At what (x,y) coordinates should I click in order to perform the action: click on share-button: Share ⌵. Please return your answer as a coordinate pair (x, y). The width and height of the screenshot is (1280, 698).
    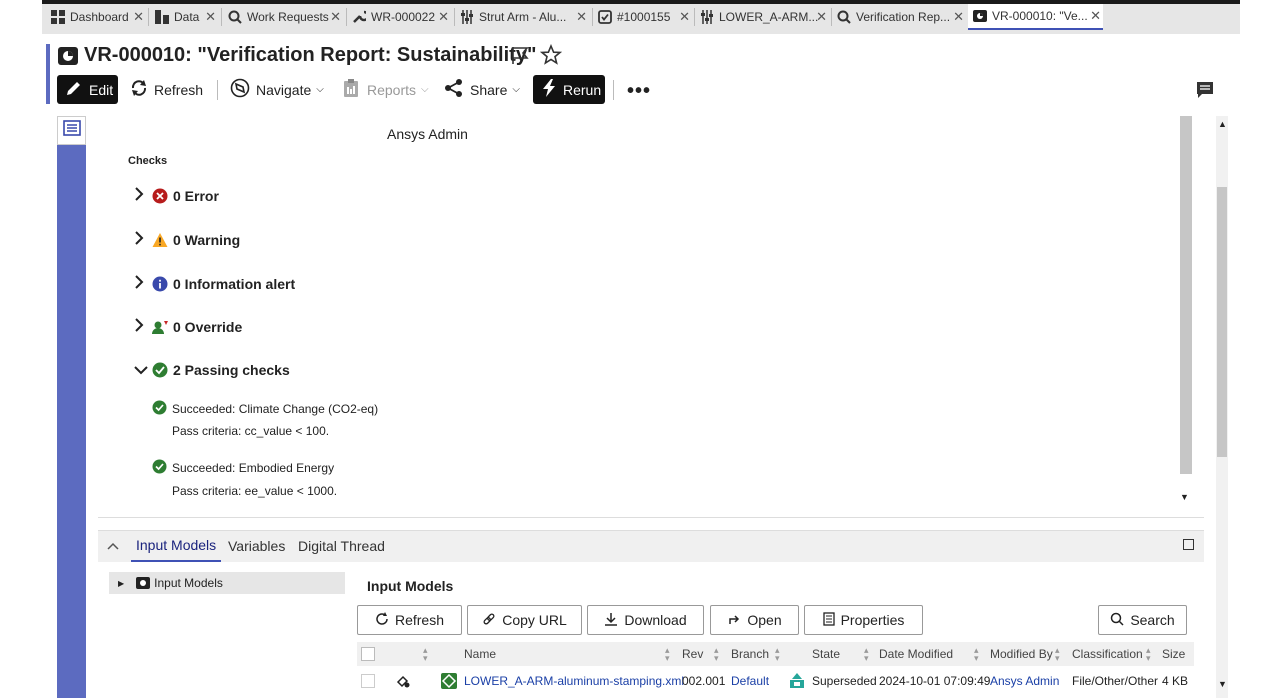
    Looking at the image, I should click on (482, 89).